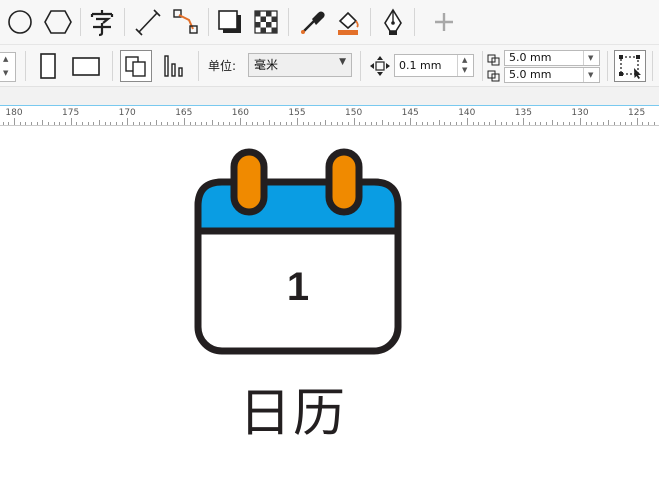 This screenshot has width=659, height=496. I want to click on paint-bucket-icon, so click(348, 23).